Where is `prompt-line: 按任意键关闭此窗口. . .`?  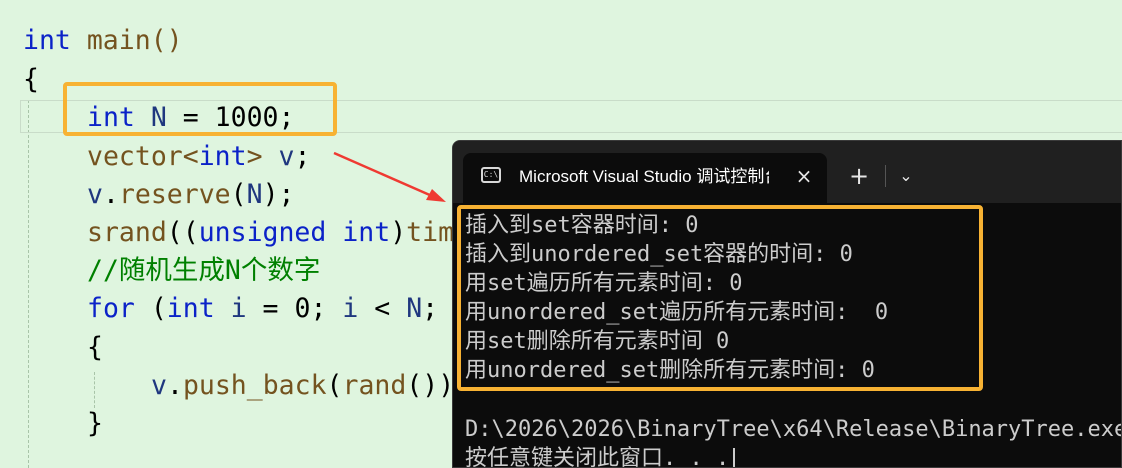
prompt-line: 按任意键关闭此窗口. . . is located at coordinates (600, 456).